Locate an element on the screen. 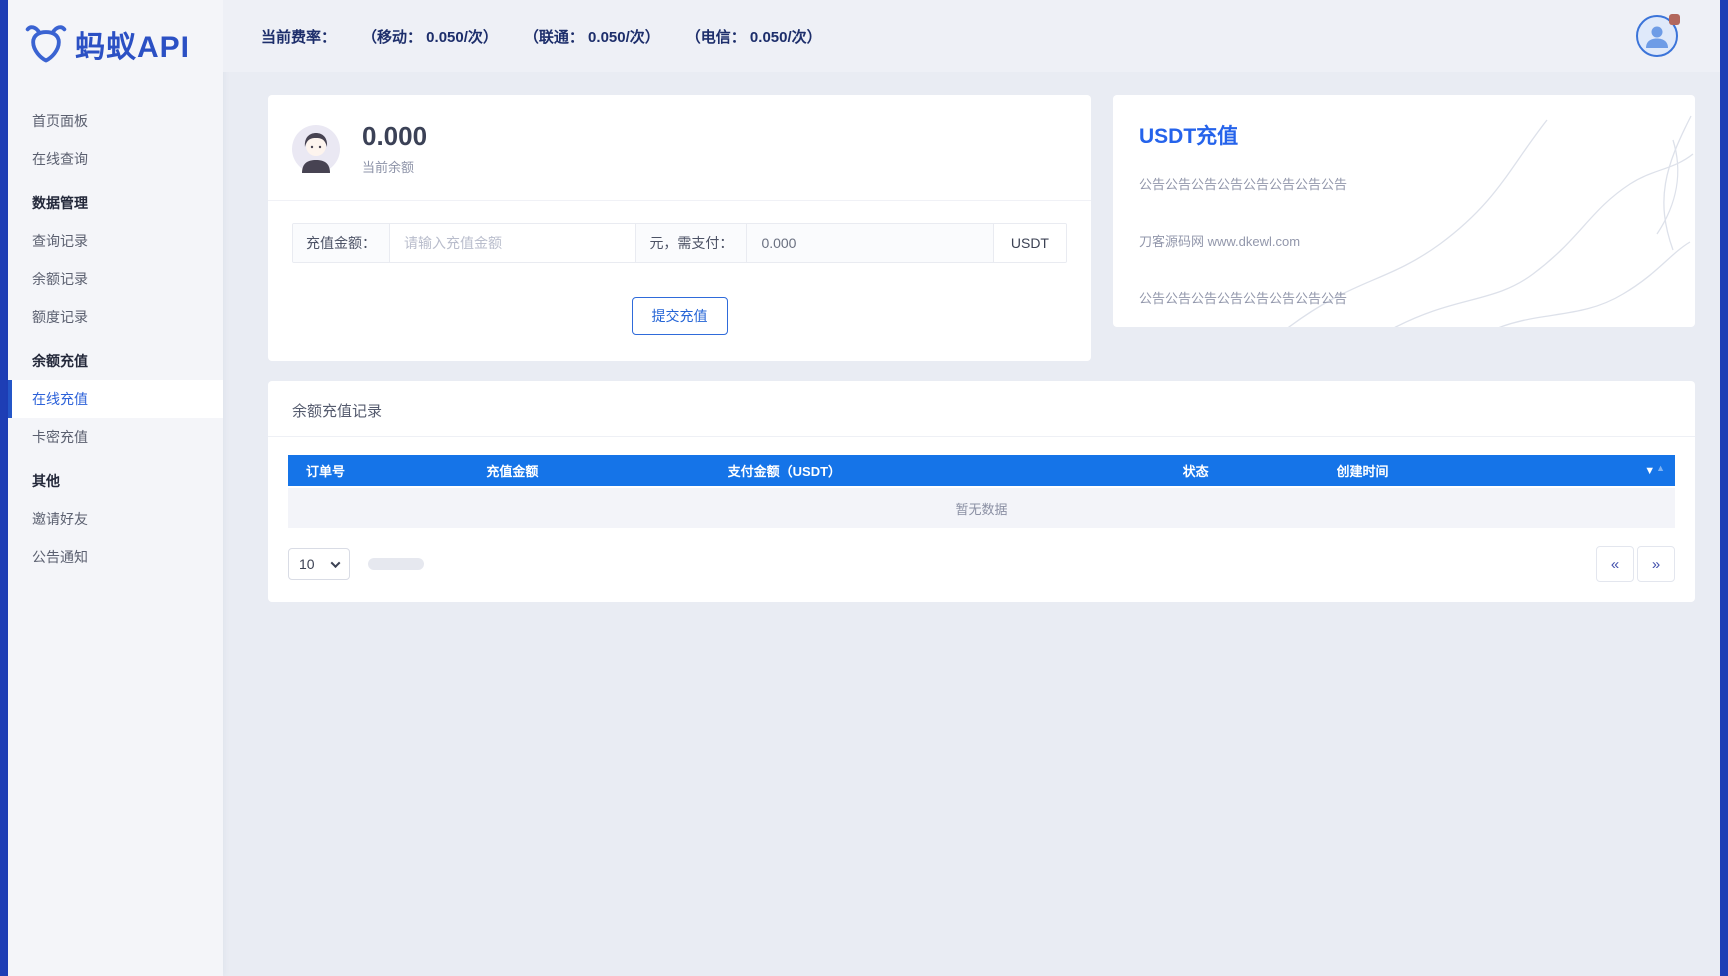  sidebar-section-2: 数据管理 is located at coordinates (60, 203).